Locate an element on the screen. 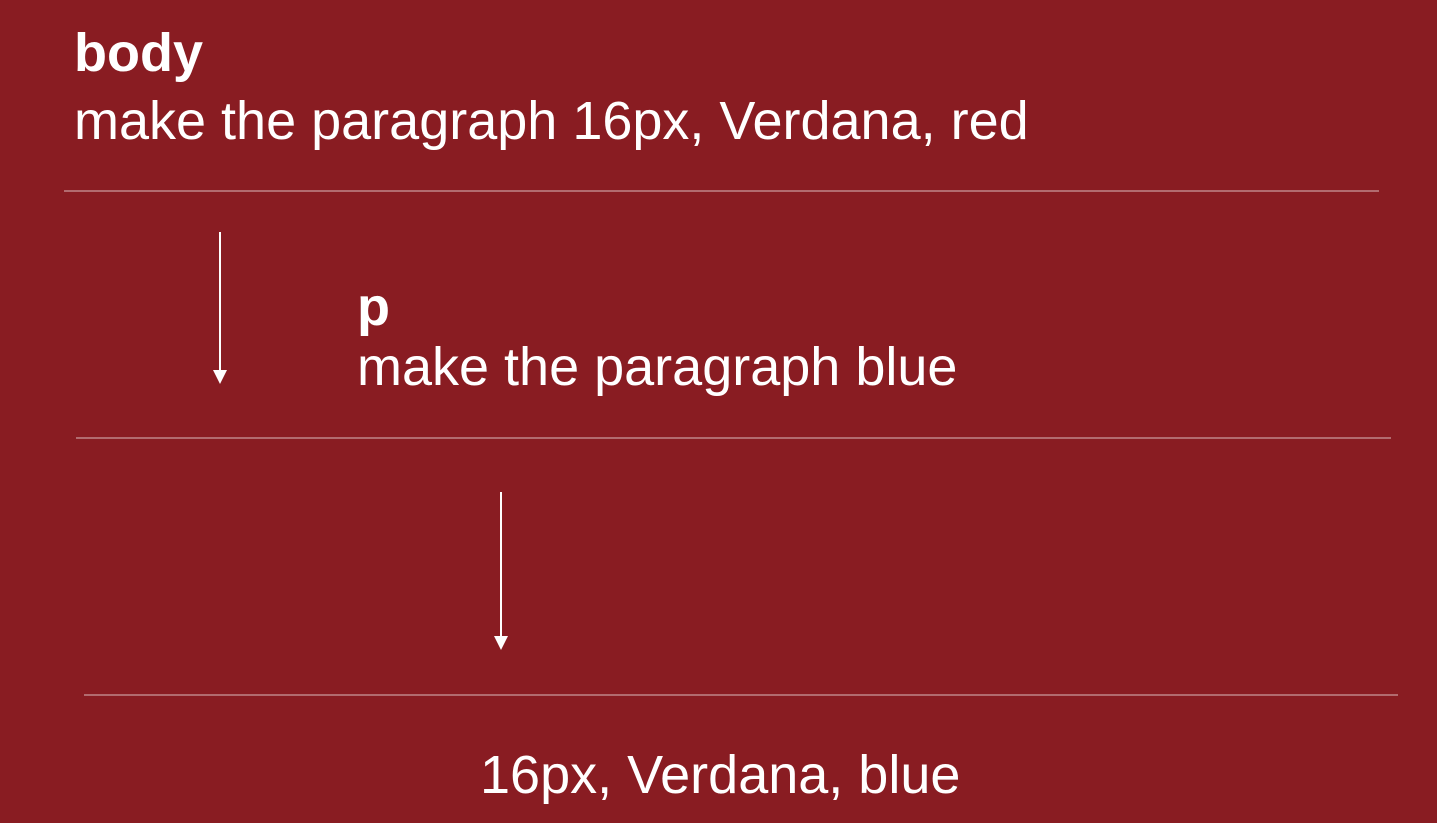 The image size is (1437, 823). computed-result-text: 16px, Verdana, blue is located at coordinates (720, 775).